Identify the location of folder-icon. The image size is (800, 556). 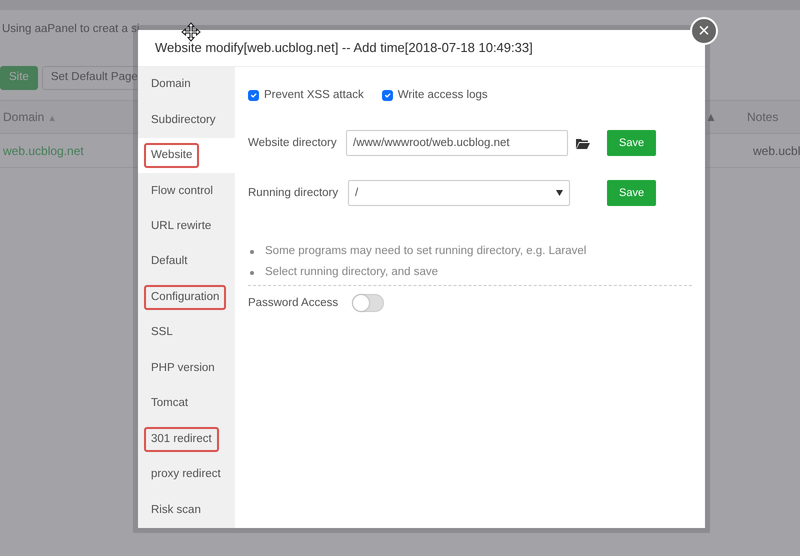
(583, 143).